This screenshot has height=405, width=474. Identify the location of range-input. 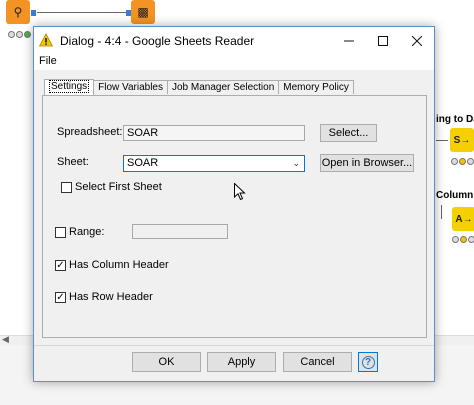
(180, 231).